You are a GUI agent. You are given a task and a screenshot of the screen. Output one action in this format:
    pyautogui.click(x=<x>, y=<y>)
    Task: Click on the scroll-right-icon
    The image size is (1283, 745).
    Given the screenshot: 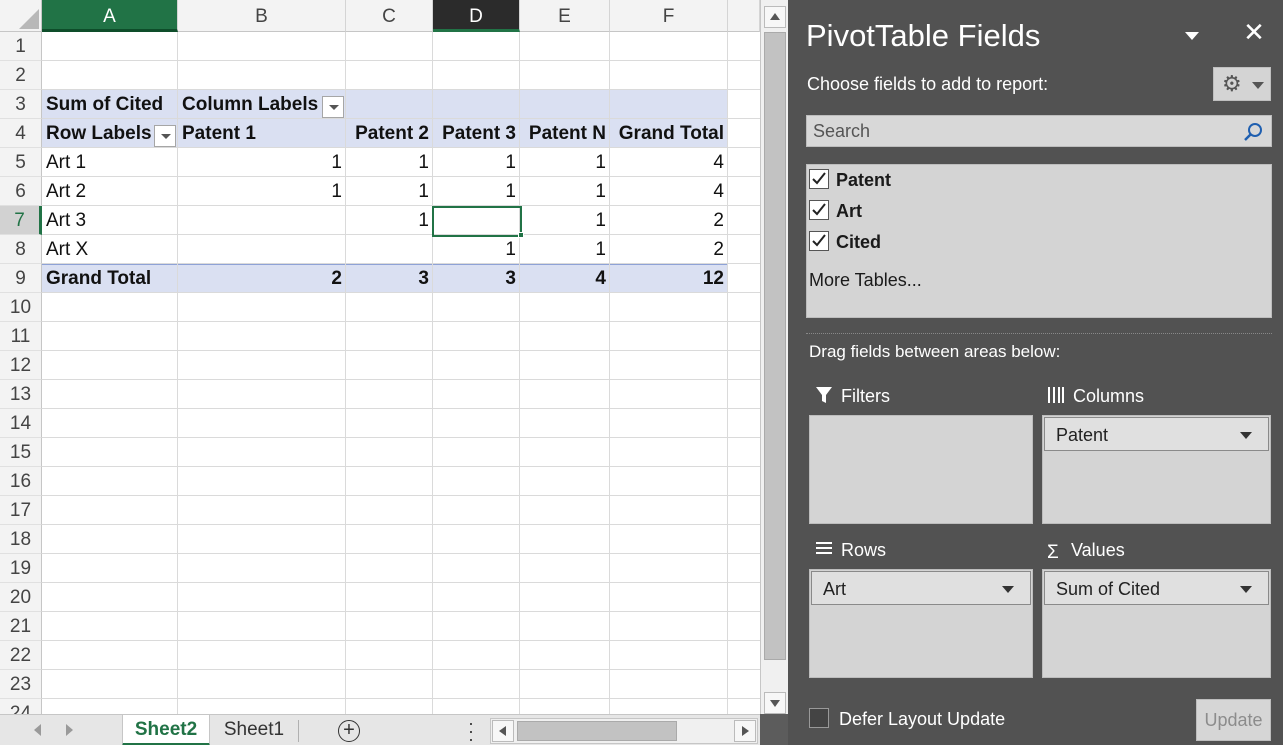 What is the action you would take?
    pyautogui.click(x=745, y=731)
    